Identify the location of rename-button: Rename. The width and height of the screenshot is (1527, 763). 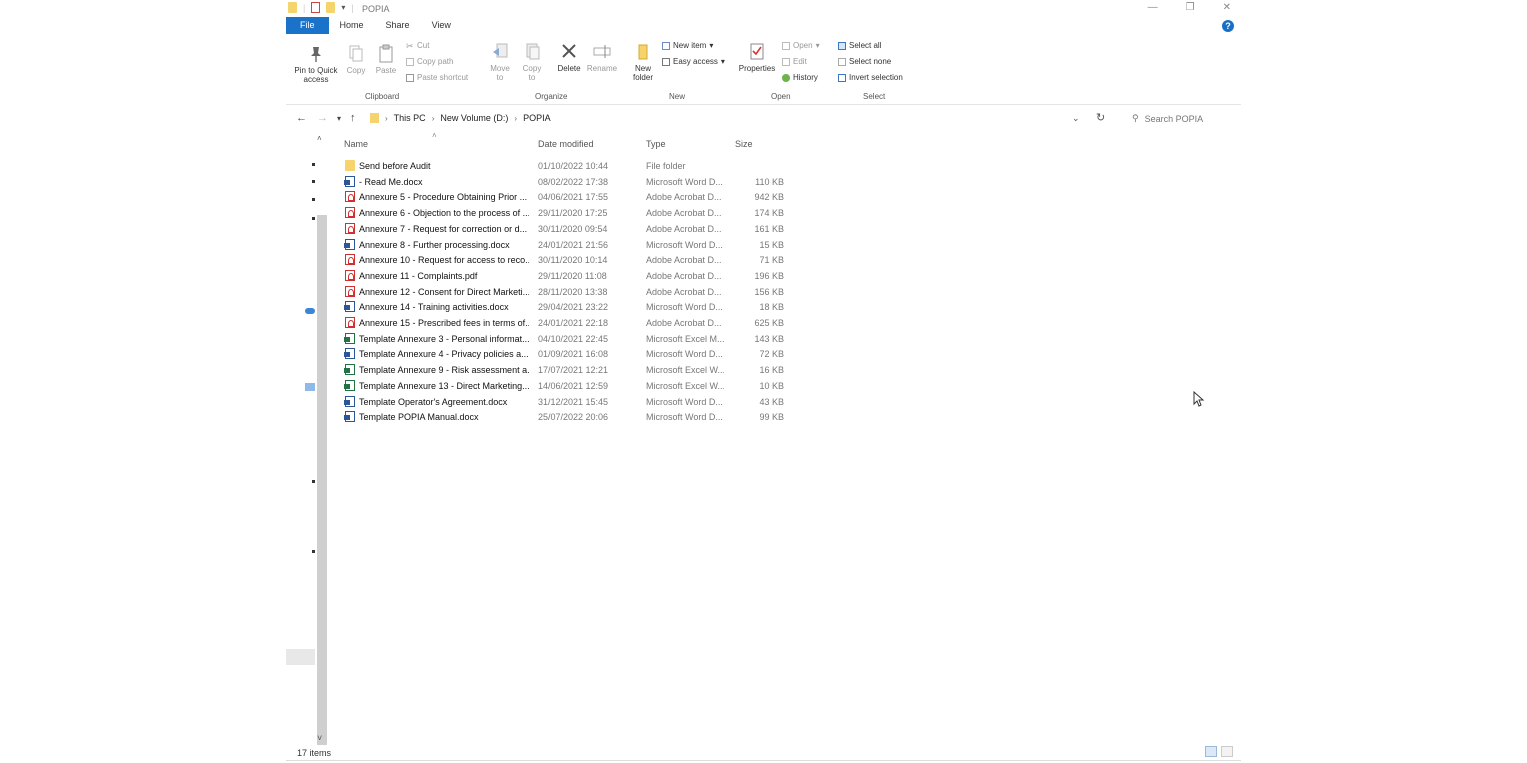
(602, 57).